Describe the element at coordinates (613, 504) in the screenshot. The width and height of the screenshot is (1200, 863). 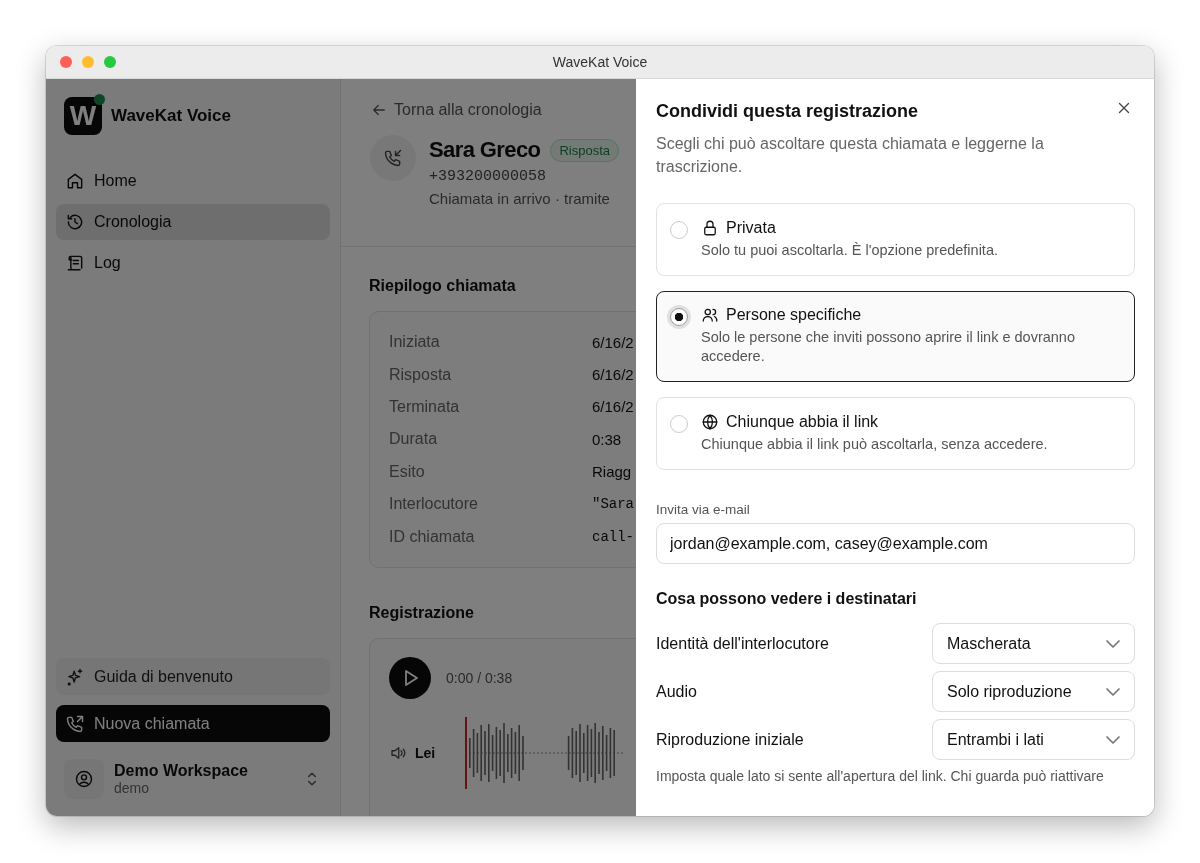
I see `field-value: "Sara` at that location.